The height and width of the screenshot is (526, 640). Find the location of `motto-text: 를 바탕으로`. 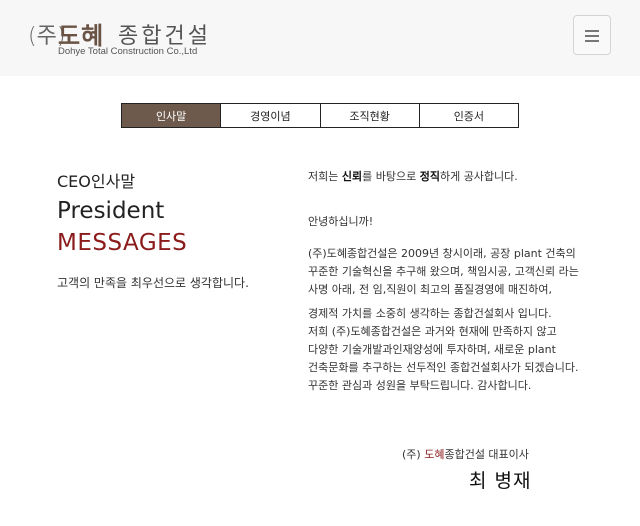

motto-text: 를 바탕으로 is located at coordinates (391, 176).